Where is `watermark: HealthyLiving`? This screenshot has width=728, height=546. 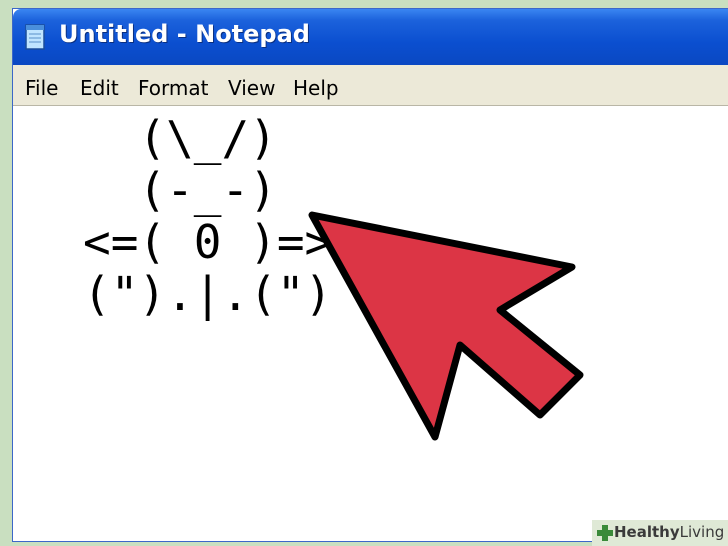
watermark: HealthyLiving is located at coordinates (660, 533).